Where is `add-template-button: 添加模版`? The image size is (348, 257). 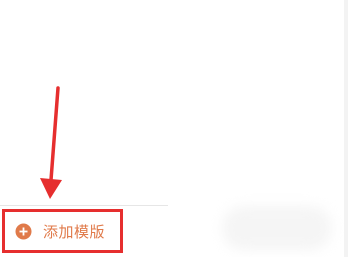
add-template-button: 添加模版 is located at coordinates (62, 231).